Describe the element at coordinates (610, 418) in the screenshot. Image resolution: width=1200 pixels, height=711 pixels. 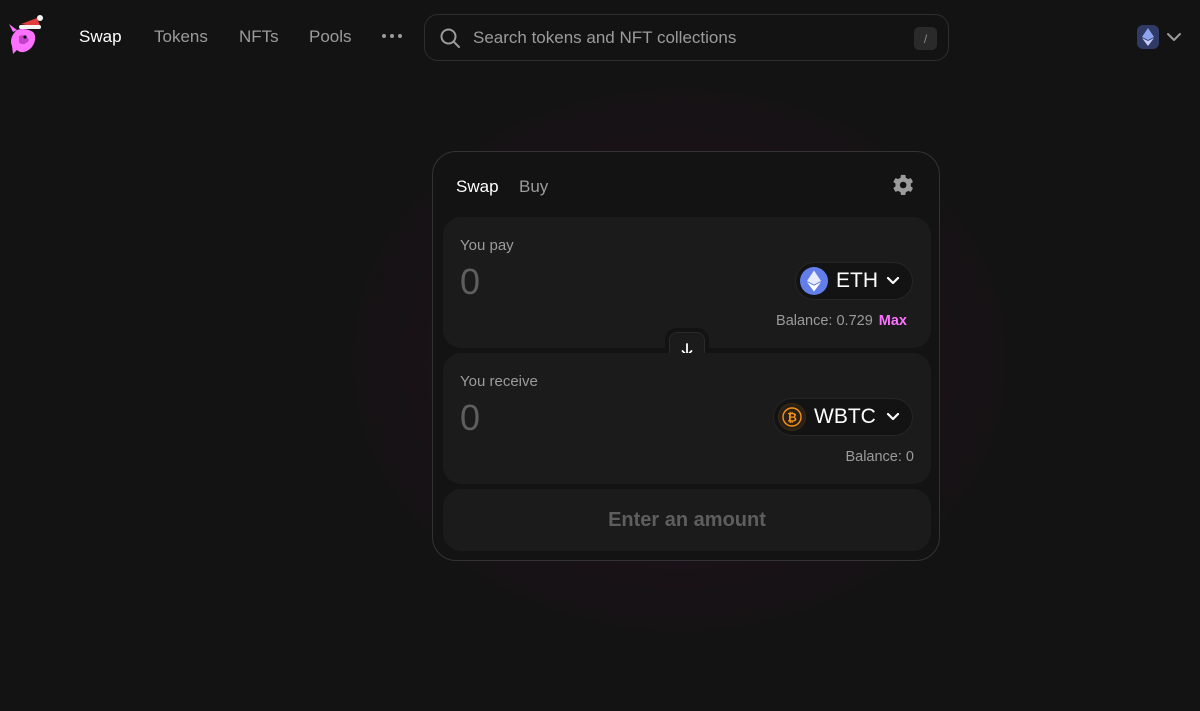
I see `receive-amount-input: 0` at that location.